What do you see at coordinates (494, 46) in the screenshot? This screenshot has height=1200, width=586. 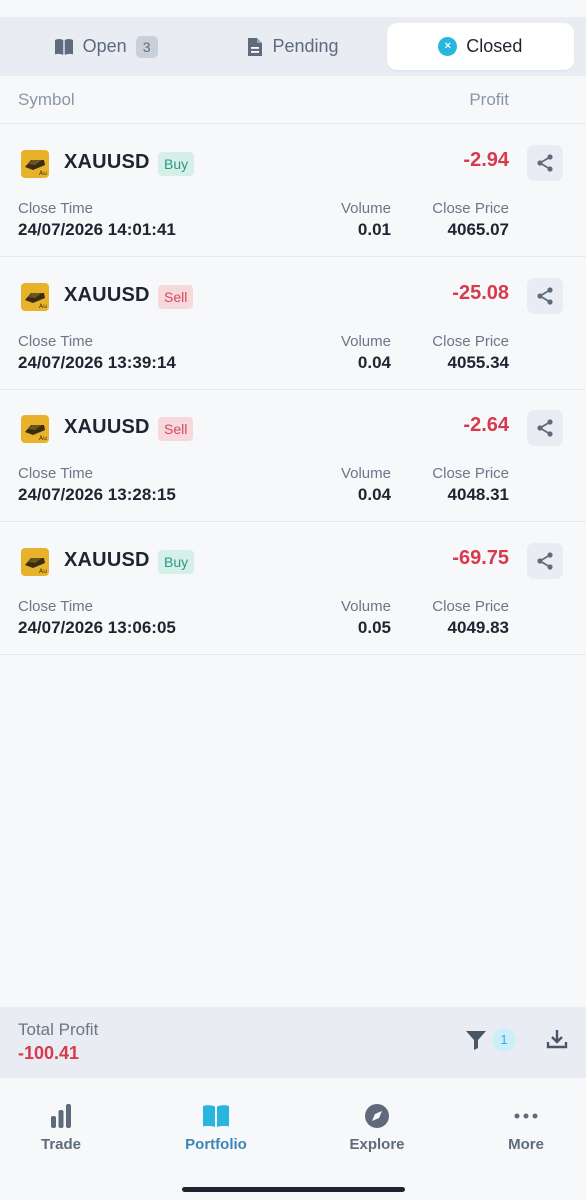 I see `tab-closed-label: Closed` at bounding box center [494, 46].